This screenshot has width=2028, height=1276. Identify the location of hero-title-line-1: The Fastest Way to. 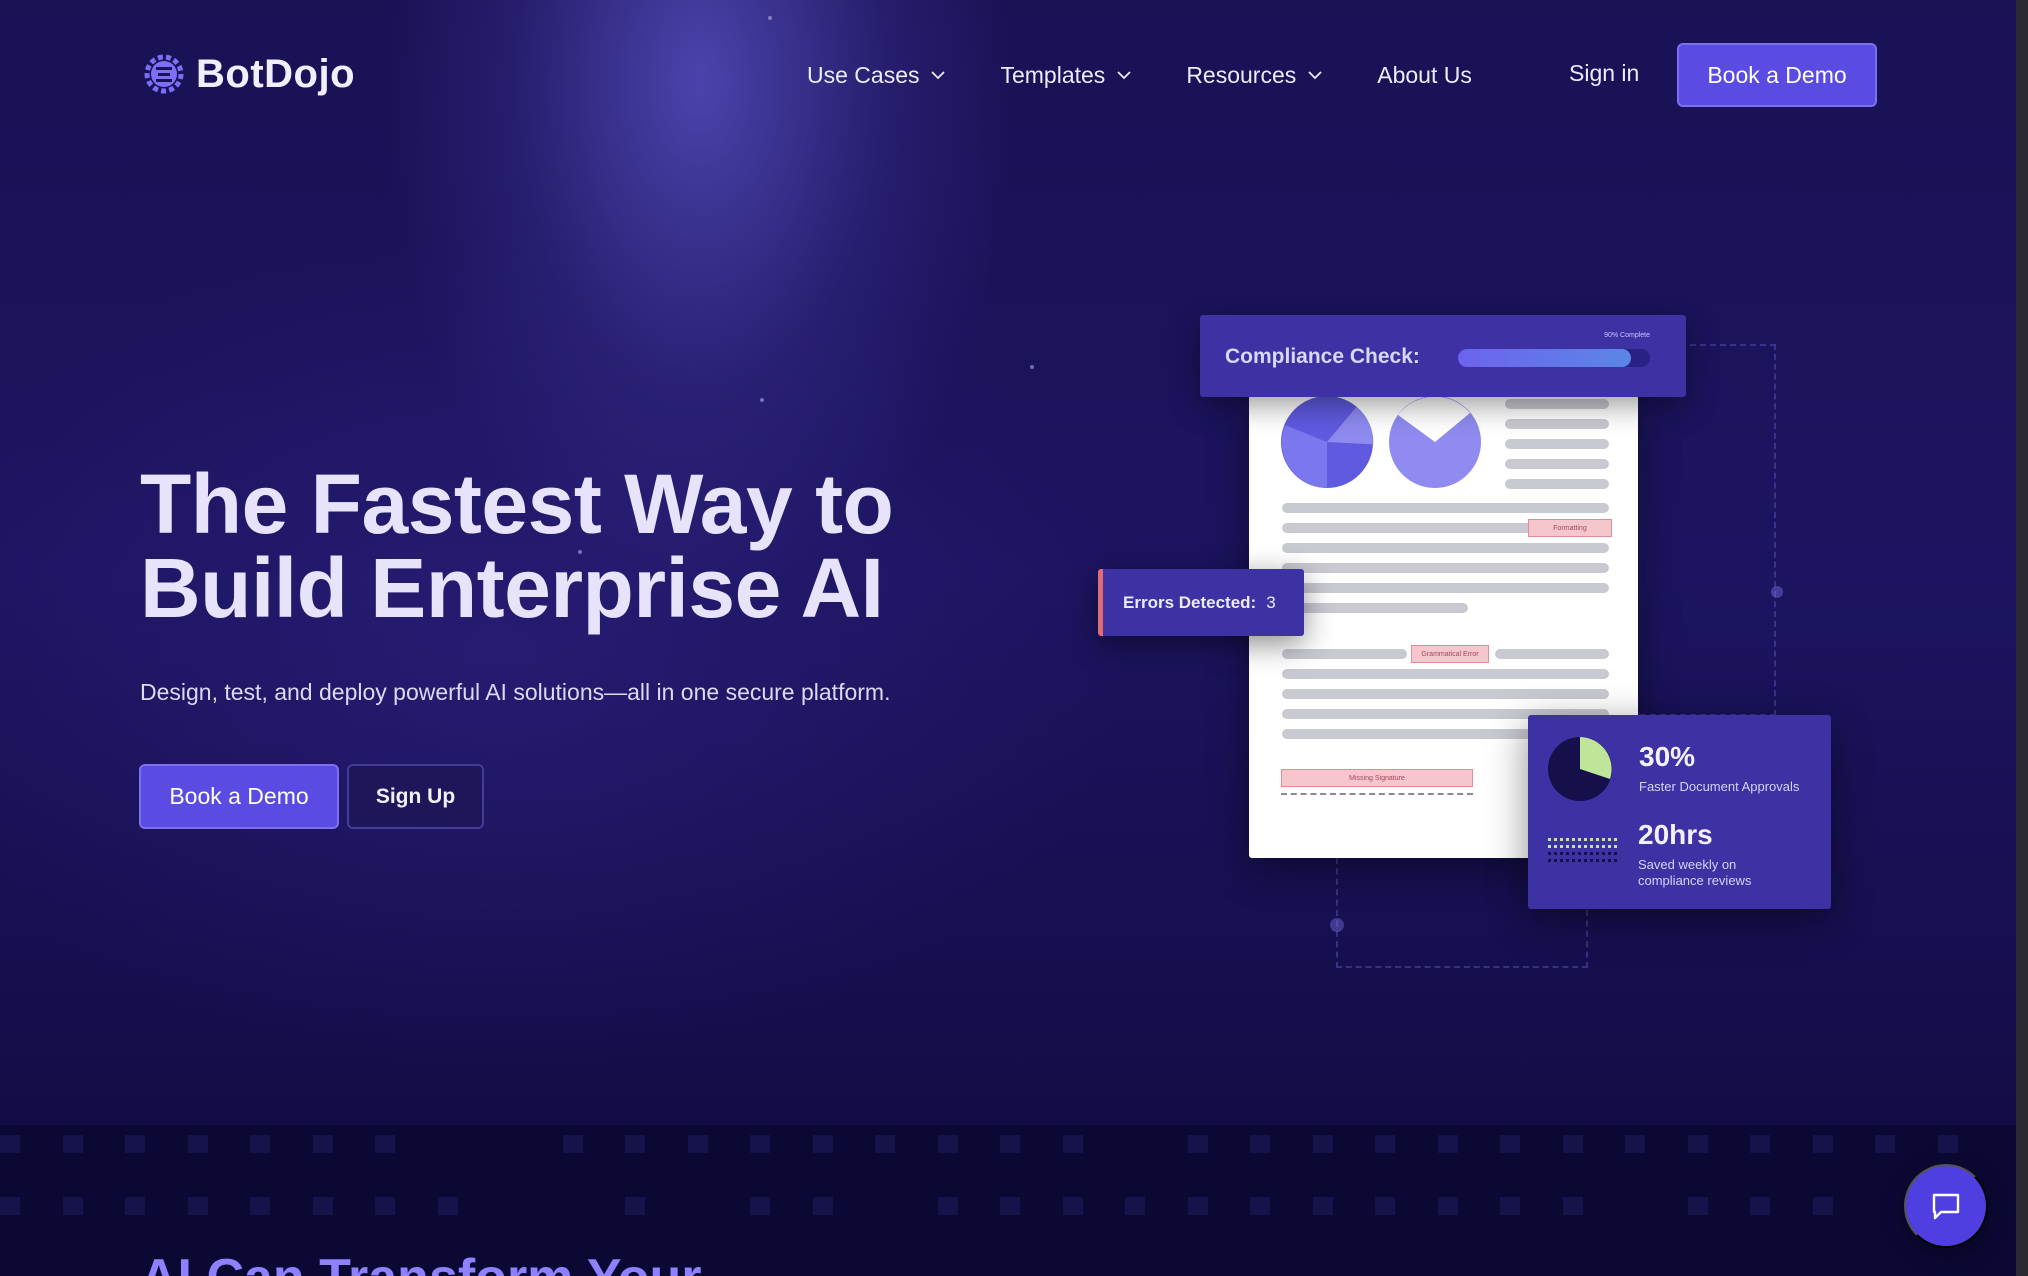
(516, 504).